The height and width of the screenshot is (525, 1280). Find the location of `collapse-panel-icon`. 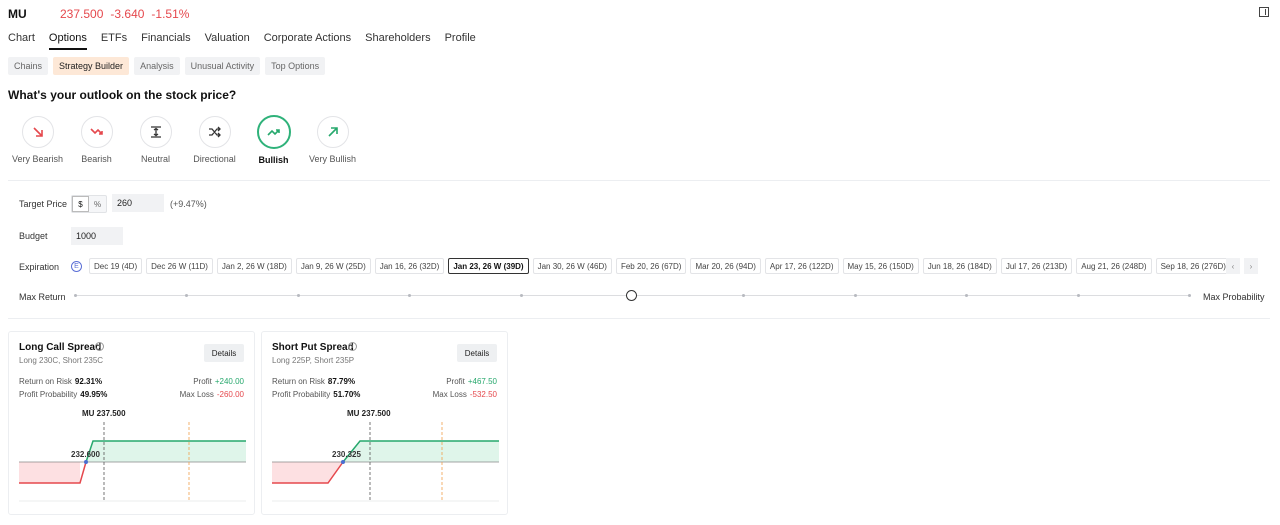

collapse-panel-icon is located at coordinates (1264, 12).